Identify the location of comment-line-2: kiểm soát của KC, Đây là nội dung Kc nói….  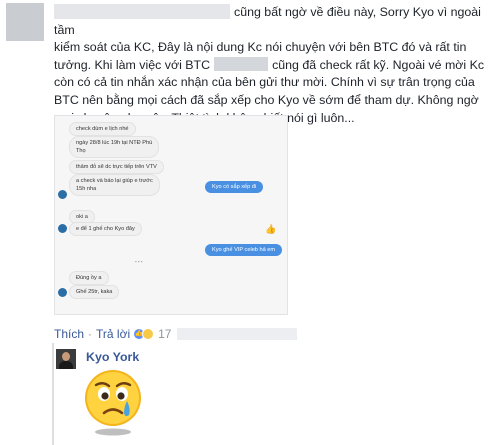
(260, 47).